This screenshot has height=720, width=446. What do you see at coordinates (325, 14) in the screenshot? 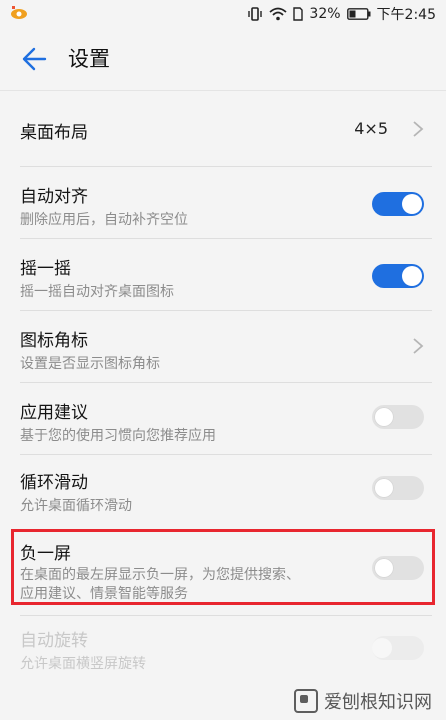
I see `battery-percent: 32%` at bounding box center [325, 14].